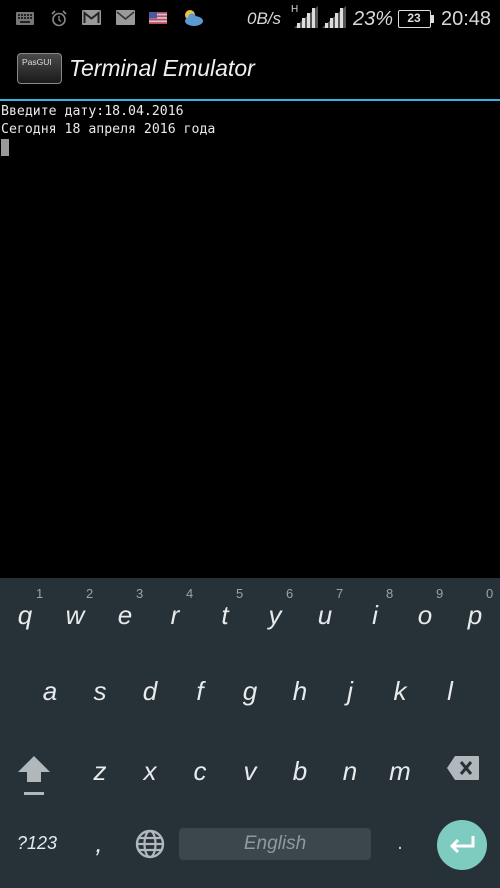 Image resolution: width=500 pixels, height=888 pixels. Describe the element at coordinates (490, 593) in the screenshot. I see `key-hint: 0` at that location.